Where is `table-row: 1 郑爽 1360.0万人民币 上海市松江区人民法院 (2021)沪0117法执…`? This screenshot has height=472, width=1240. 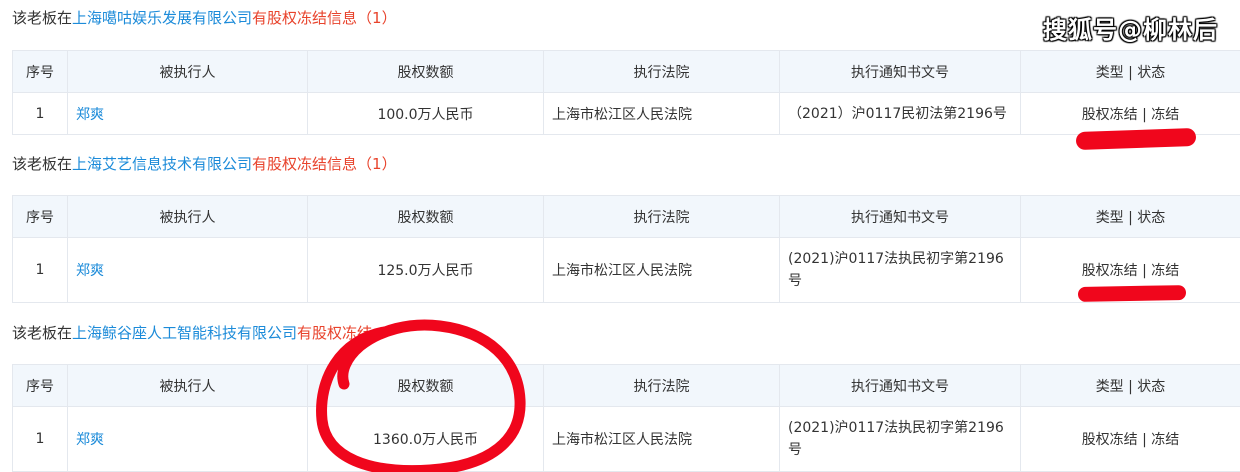
table-row: 1 郑爽 1360.0万人民币 上海市松江区人民法院 (2021)沪0117法执… is located at coordinates (626, 439).